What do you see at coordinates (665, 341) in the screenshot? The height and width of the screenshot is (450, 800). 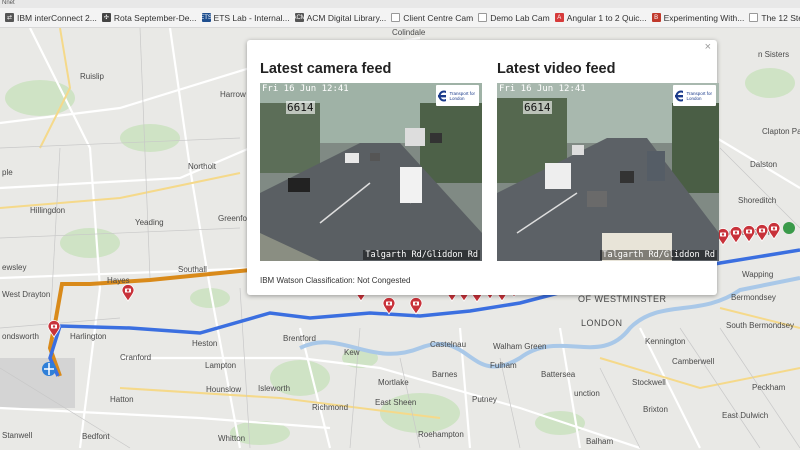 I see `map-place-label: Kennington` at bounding box center [665, 341].